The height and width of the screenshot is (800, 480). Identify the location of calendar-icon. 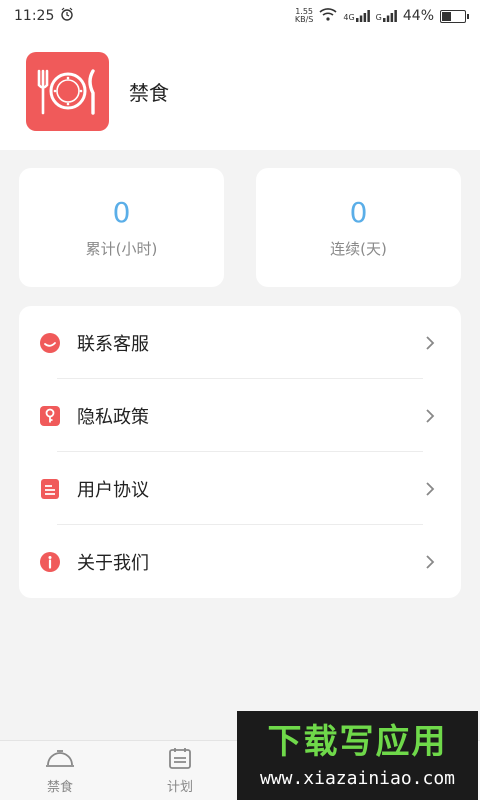
(180, 760).